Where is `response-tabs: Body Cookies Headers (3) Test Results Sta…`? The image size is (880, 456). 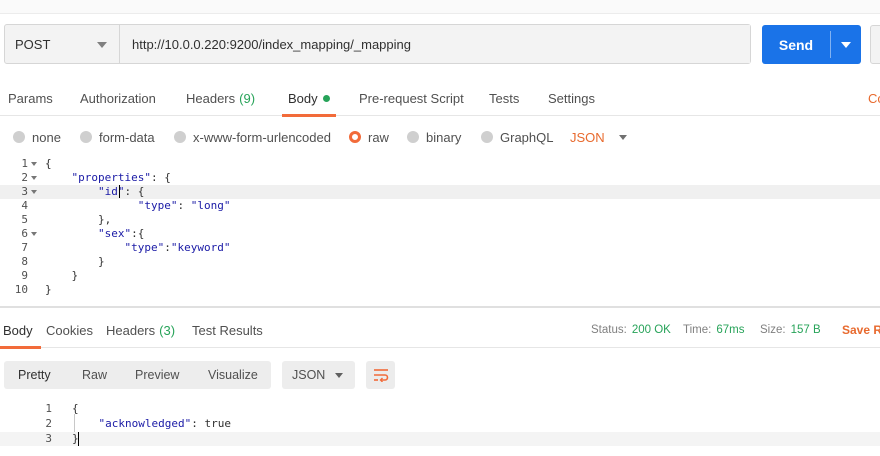
response-tabs: Body Cookies Headers (3) Test Results Sta… is located at coordinates (440, 330).